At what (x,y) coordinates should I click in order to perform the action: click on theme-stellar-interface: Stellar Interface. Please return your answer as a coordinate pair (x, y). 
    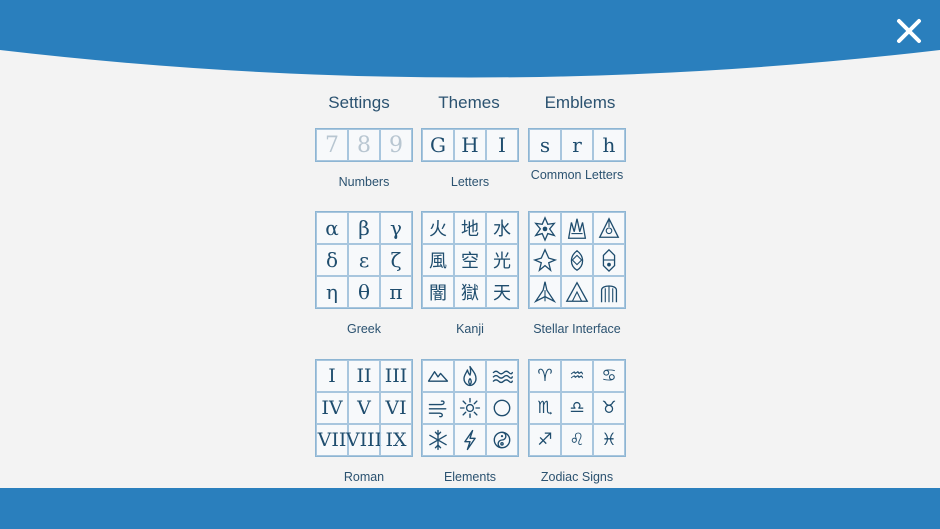
    Looking at the image, I should click on (577, 273).